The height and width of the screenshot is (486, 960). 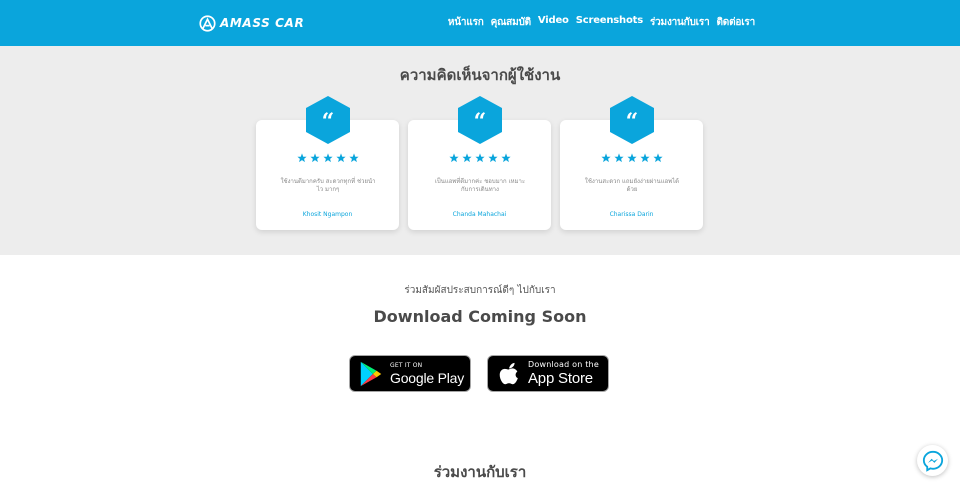 What do you see at coordinates (479, 214) in the screenshot?
I see `reviewer-name: Chanda Mahachai` at bounding box center [479, 214].